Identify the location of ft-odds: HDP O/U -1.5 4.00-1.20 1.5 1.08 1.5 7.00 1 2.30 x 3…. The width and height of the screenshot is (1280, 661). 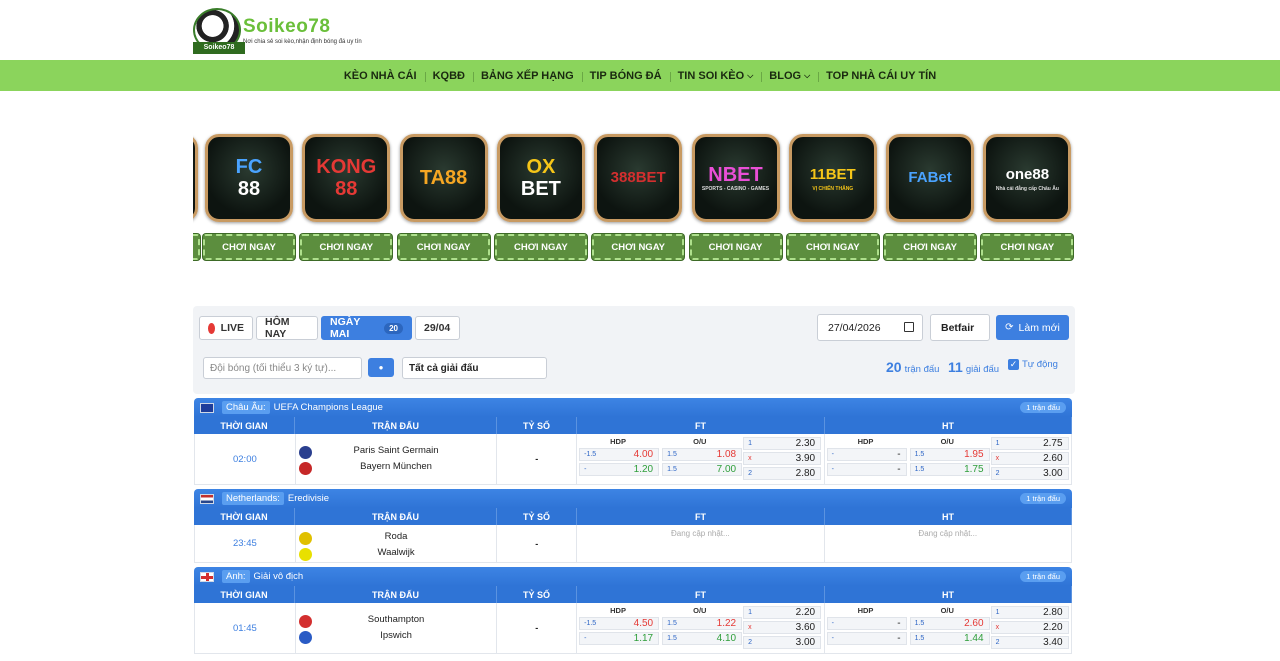
(701, 459).